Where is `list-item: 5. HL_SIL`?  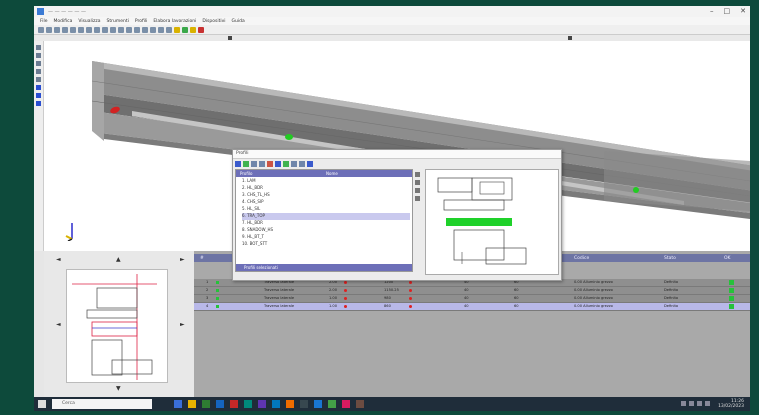 list-item: 5. HL_SIL is located at coordinates (326, 209).